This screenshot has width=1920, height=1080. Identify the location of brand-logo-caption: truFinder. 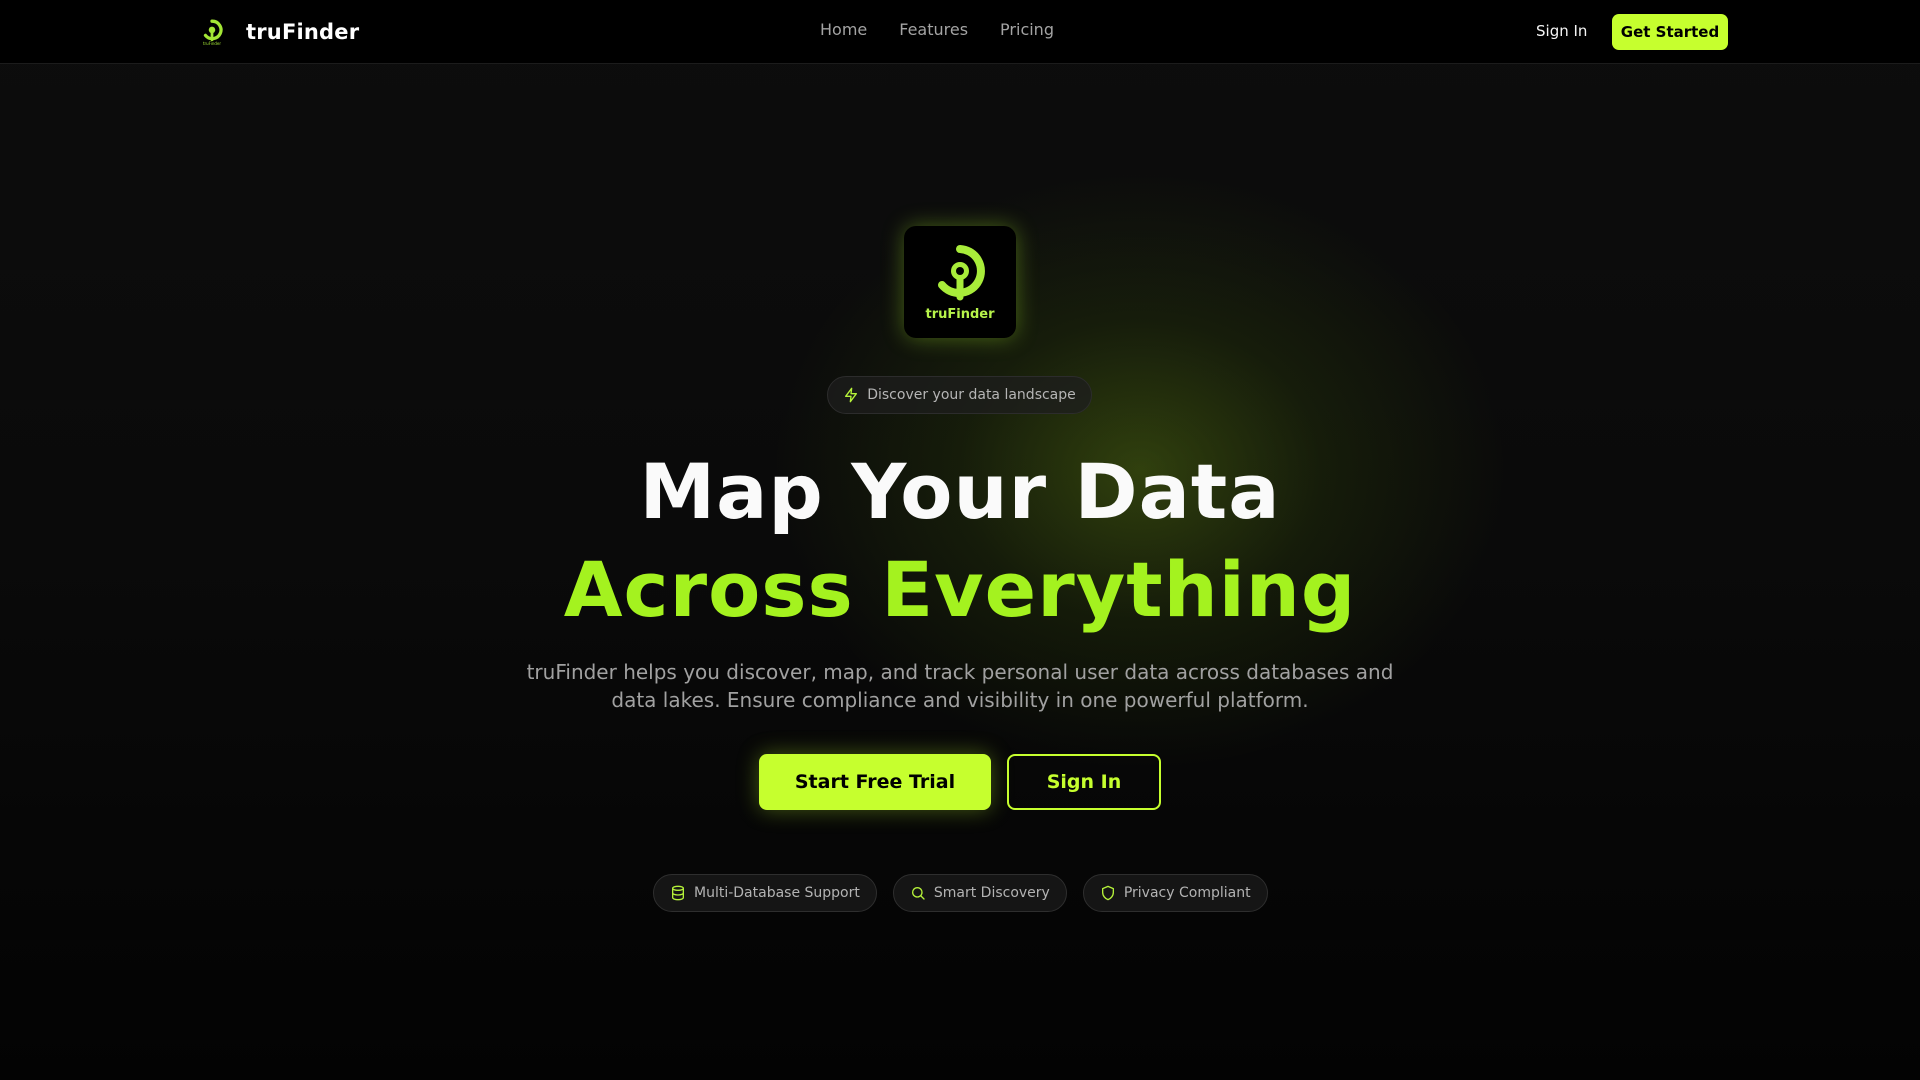
(212, 43).